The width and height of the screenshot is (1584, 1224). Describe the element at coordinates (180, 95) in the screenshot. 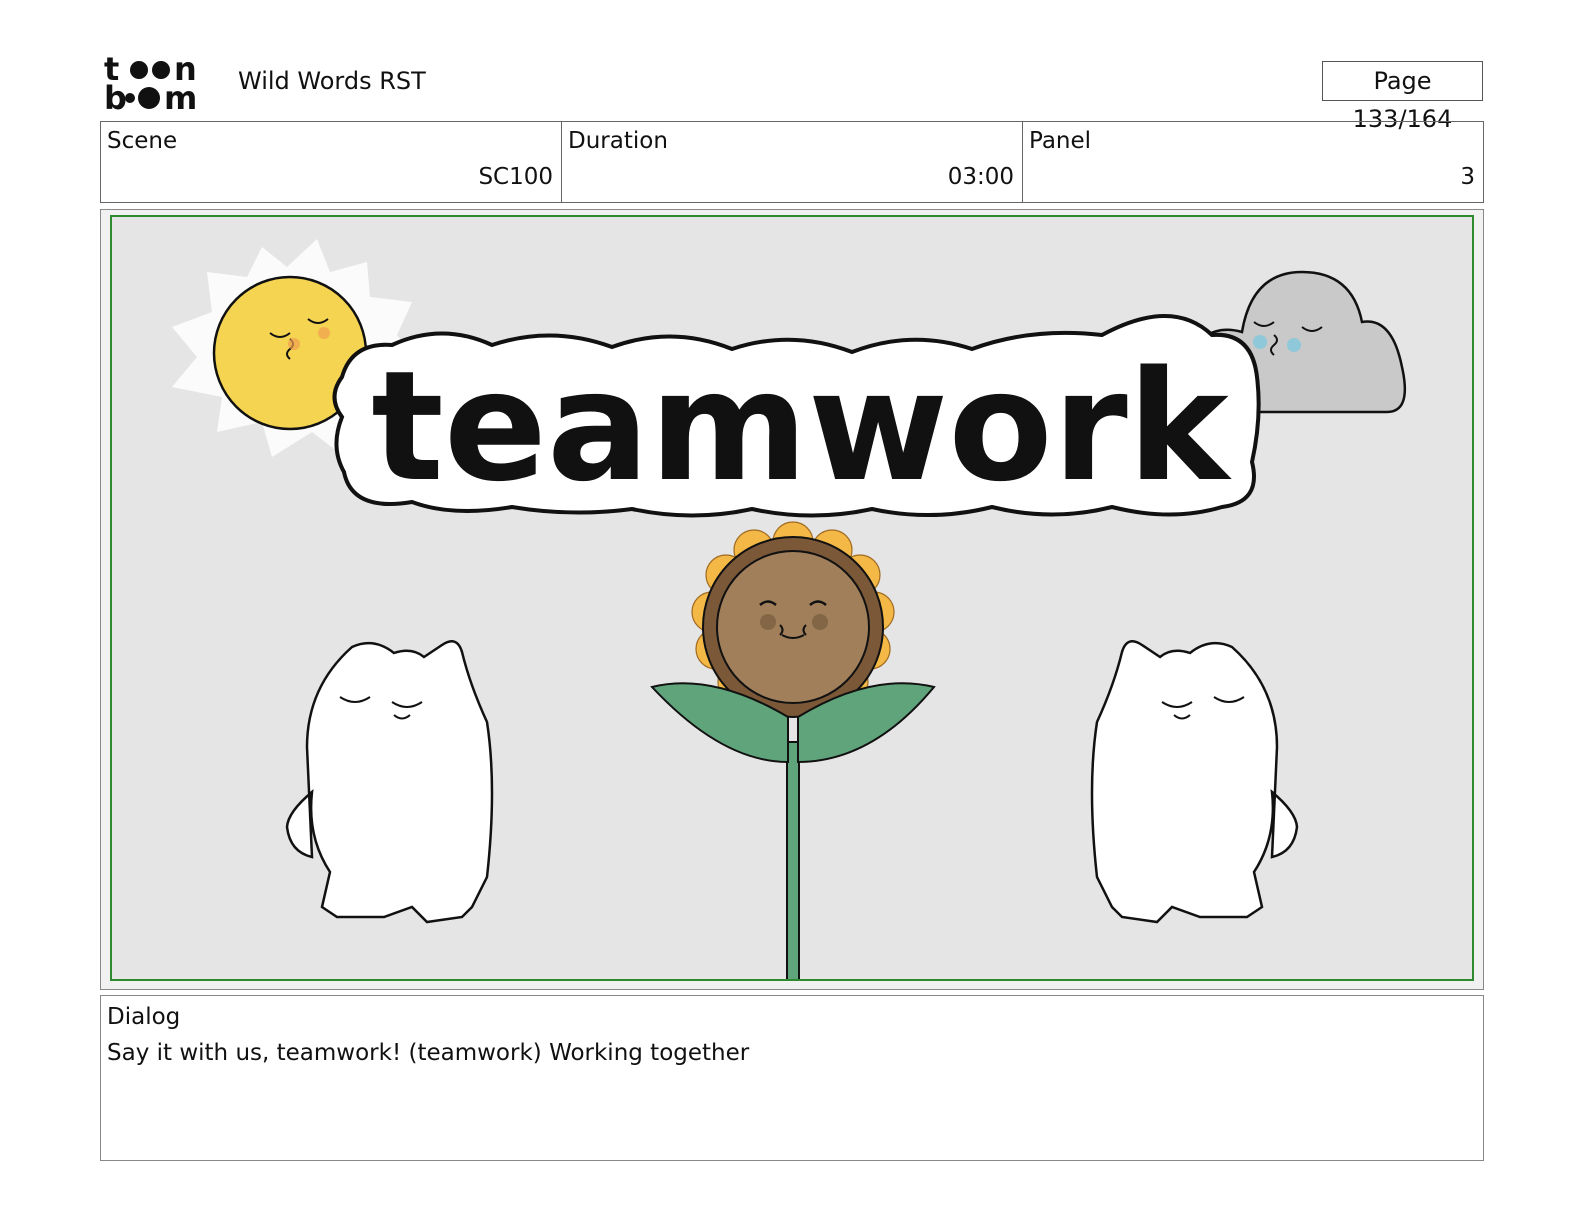

I see `svg-text: m` at that location.